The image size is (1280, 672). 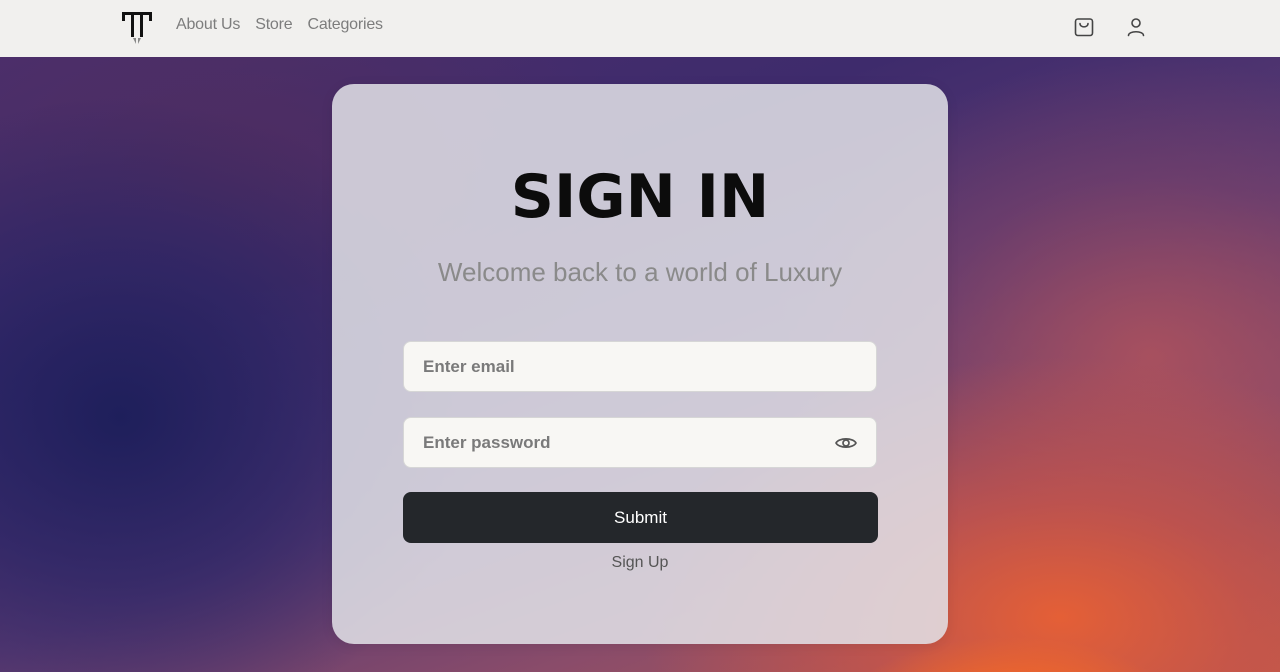 What do you see at coordinates (345, 25) in the screenshot?
I see `nav-link-categories: Categories` at bounding box center [345, 25].